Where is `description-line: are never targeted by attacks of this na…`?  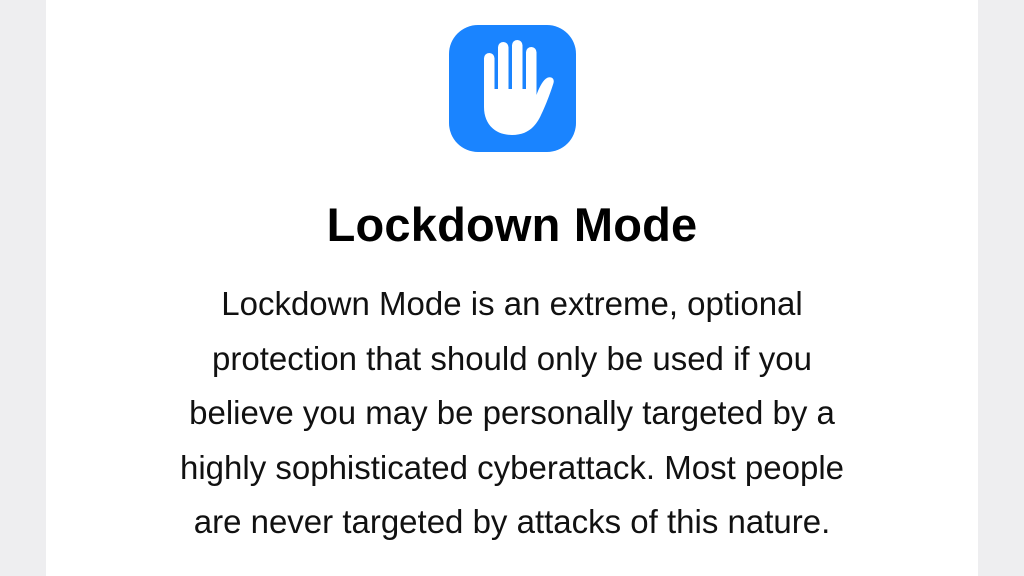
description-line: are never targeted by attacks of this na… is located at coordinates (512, 521).